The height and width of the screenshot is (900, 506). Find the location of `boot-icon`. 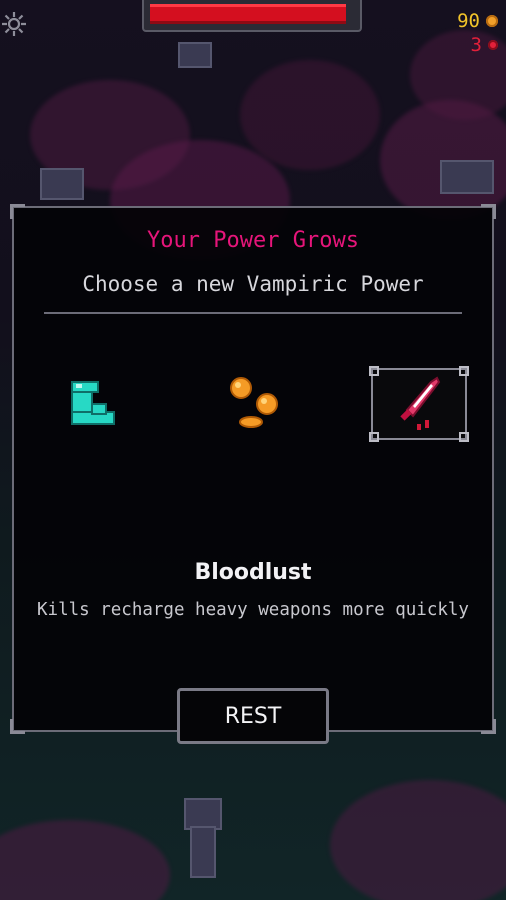

boot-icon is located at coordinates (93, 403).